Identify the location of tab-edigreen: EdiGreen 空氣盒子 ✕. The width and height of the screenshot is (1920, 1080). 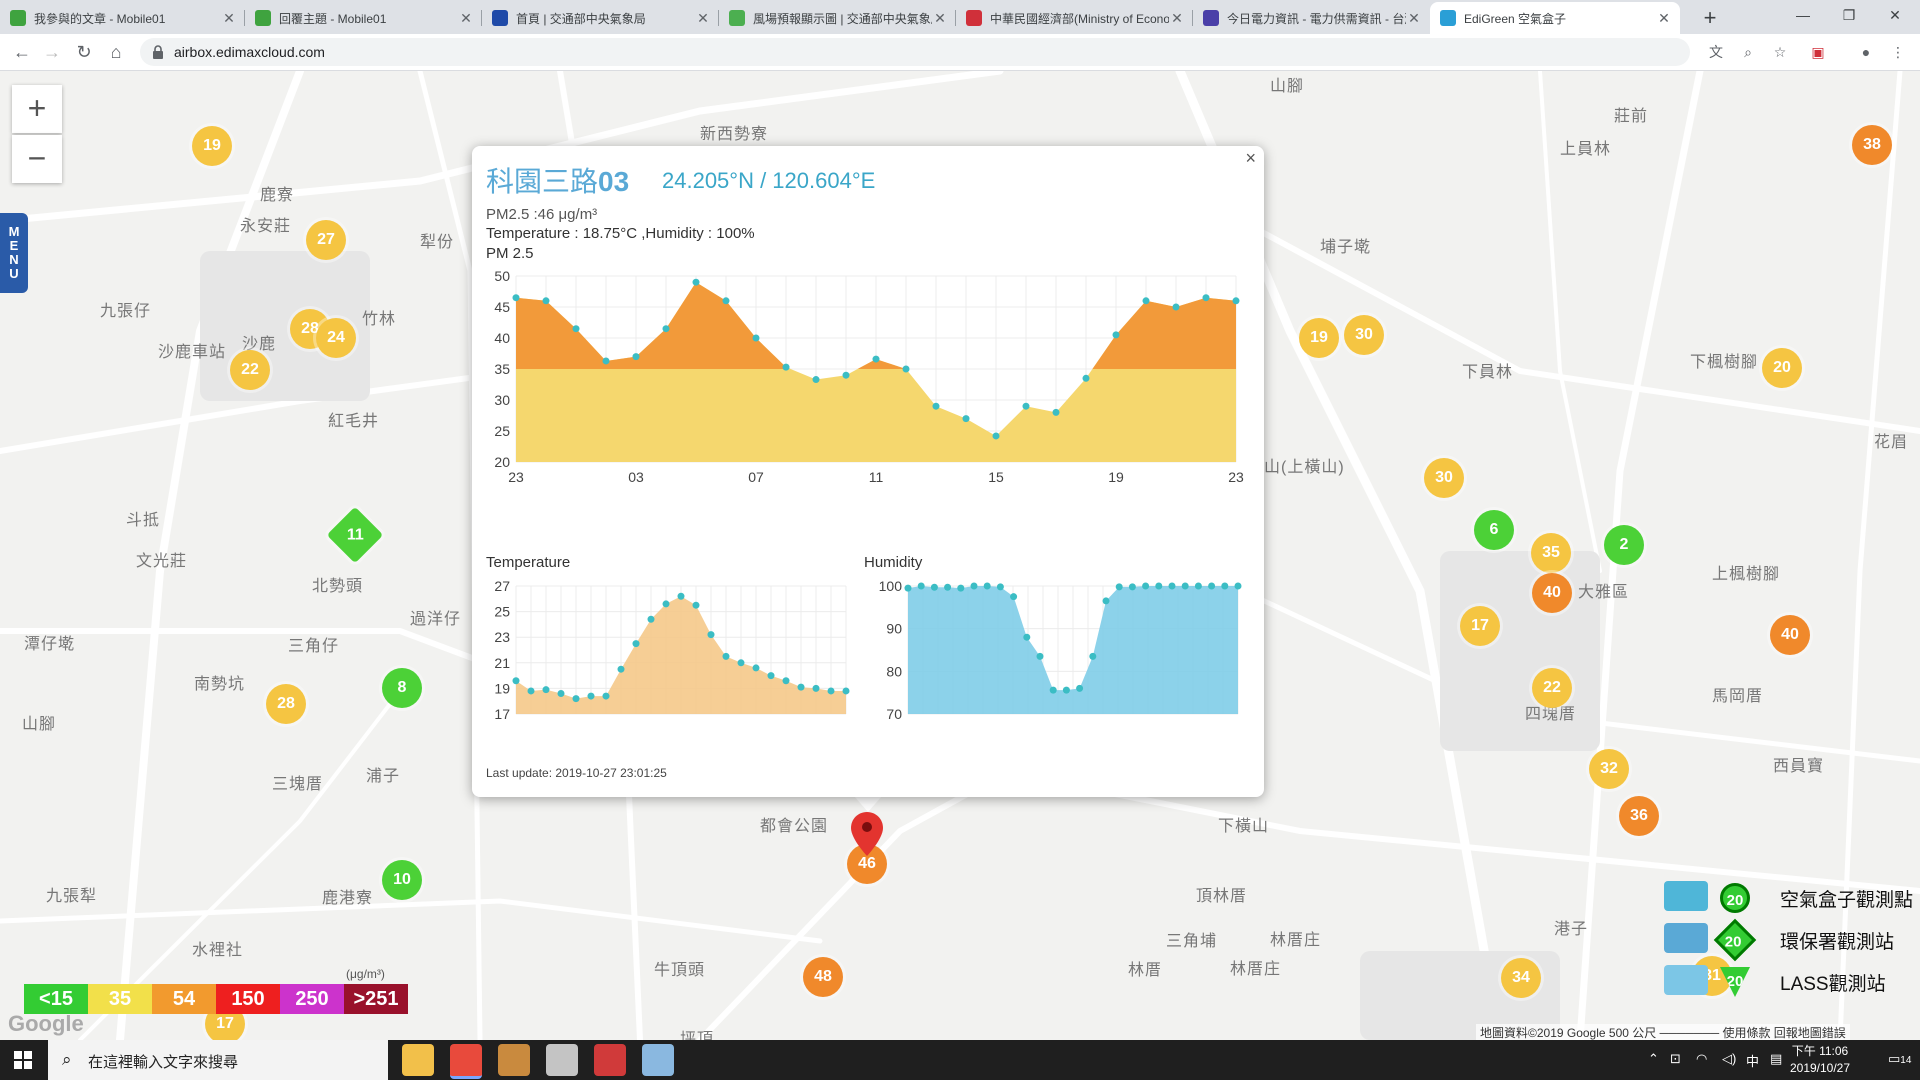
(1555, 18).